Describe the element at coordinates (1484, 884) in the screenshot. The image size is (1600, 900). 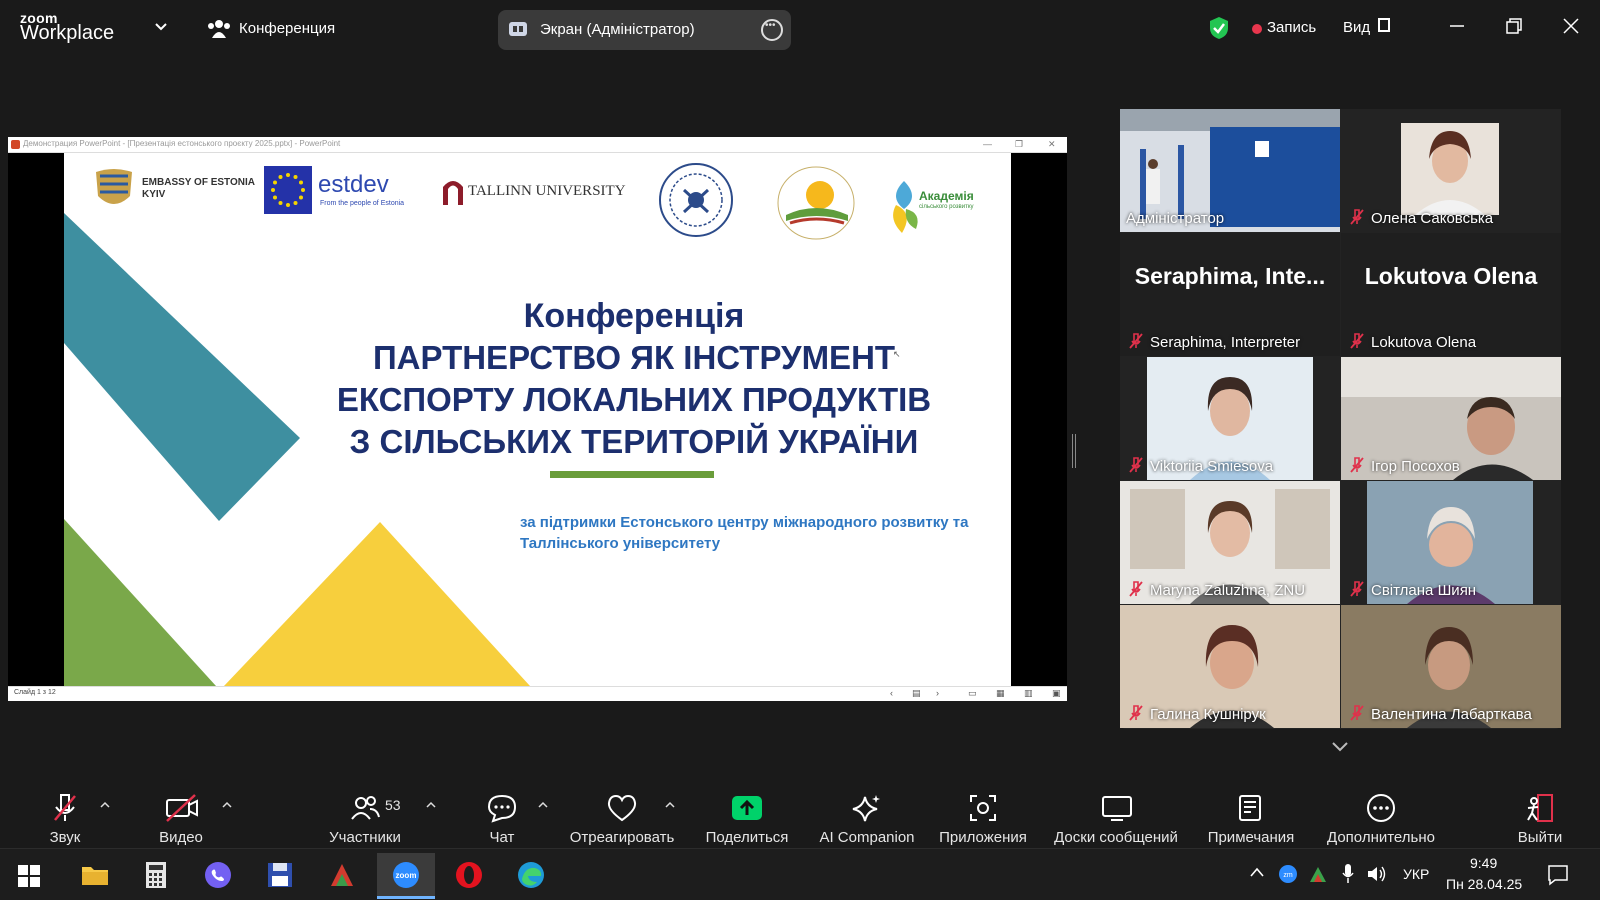
I see `clock-date: Пн 28.04.25` at that location.